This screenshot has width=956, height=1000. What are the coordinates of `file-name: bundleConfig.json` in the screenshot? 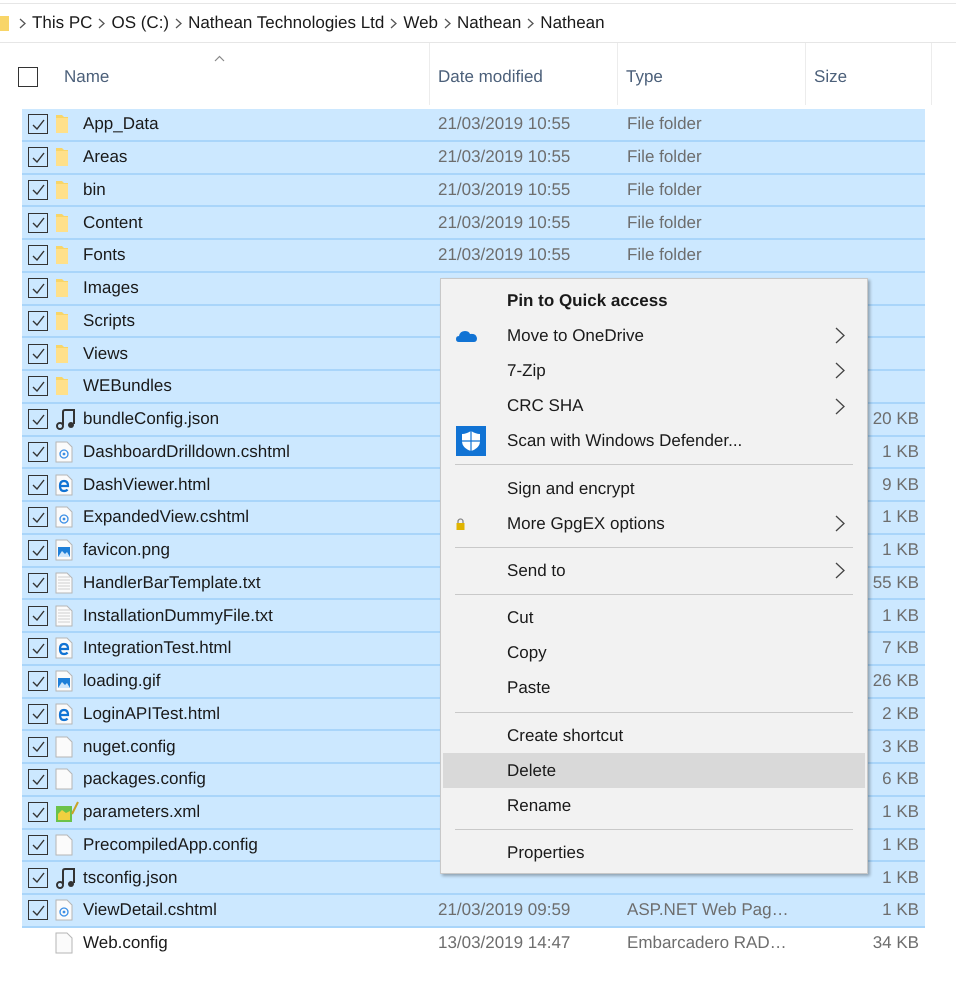 It's located at (151, 419).